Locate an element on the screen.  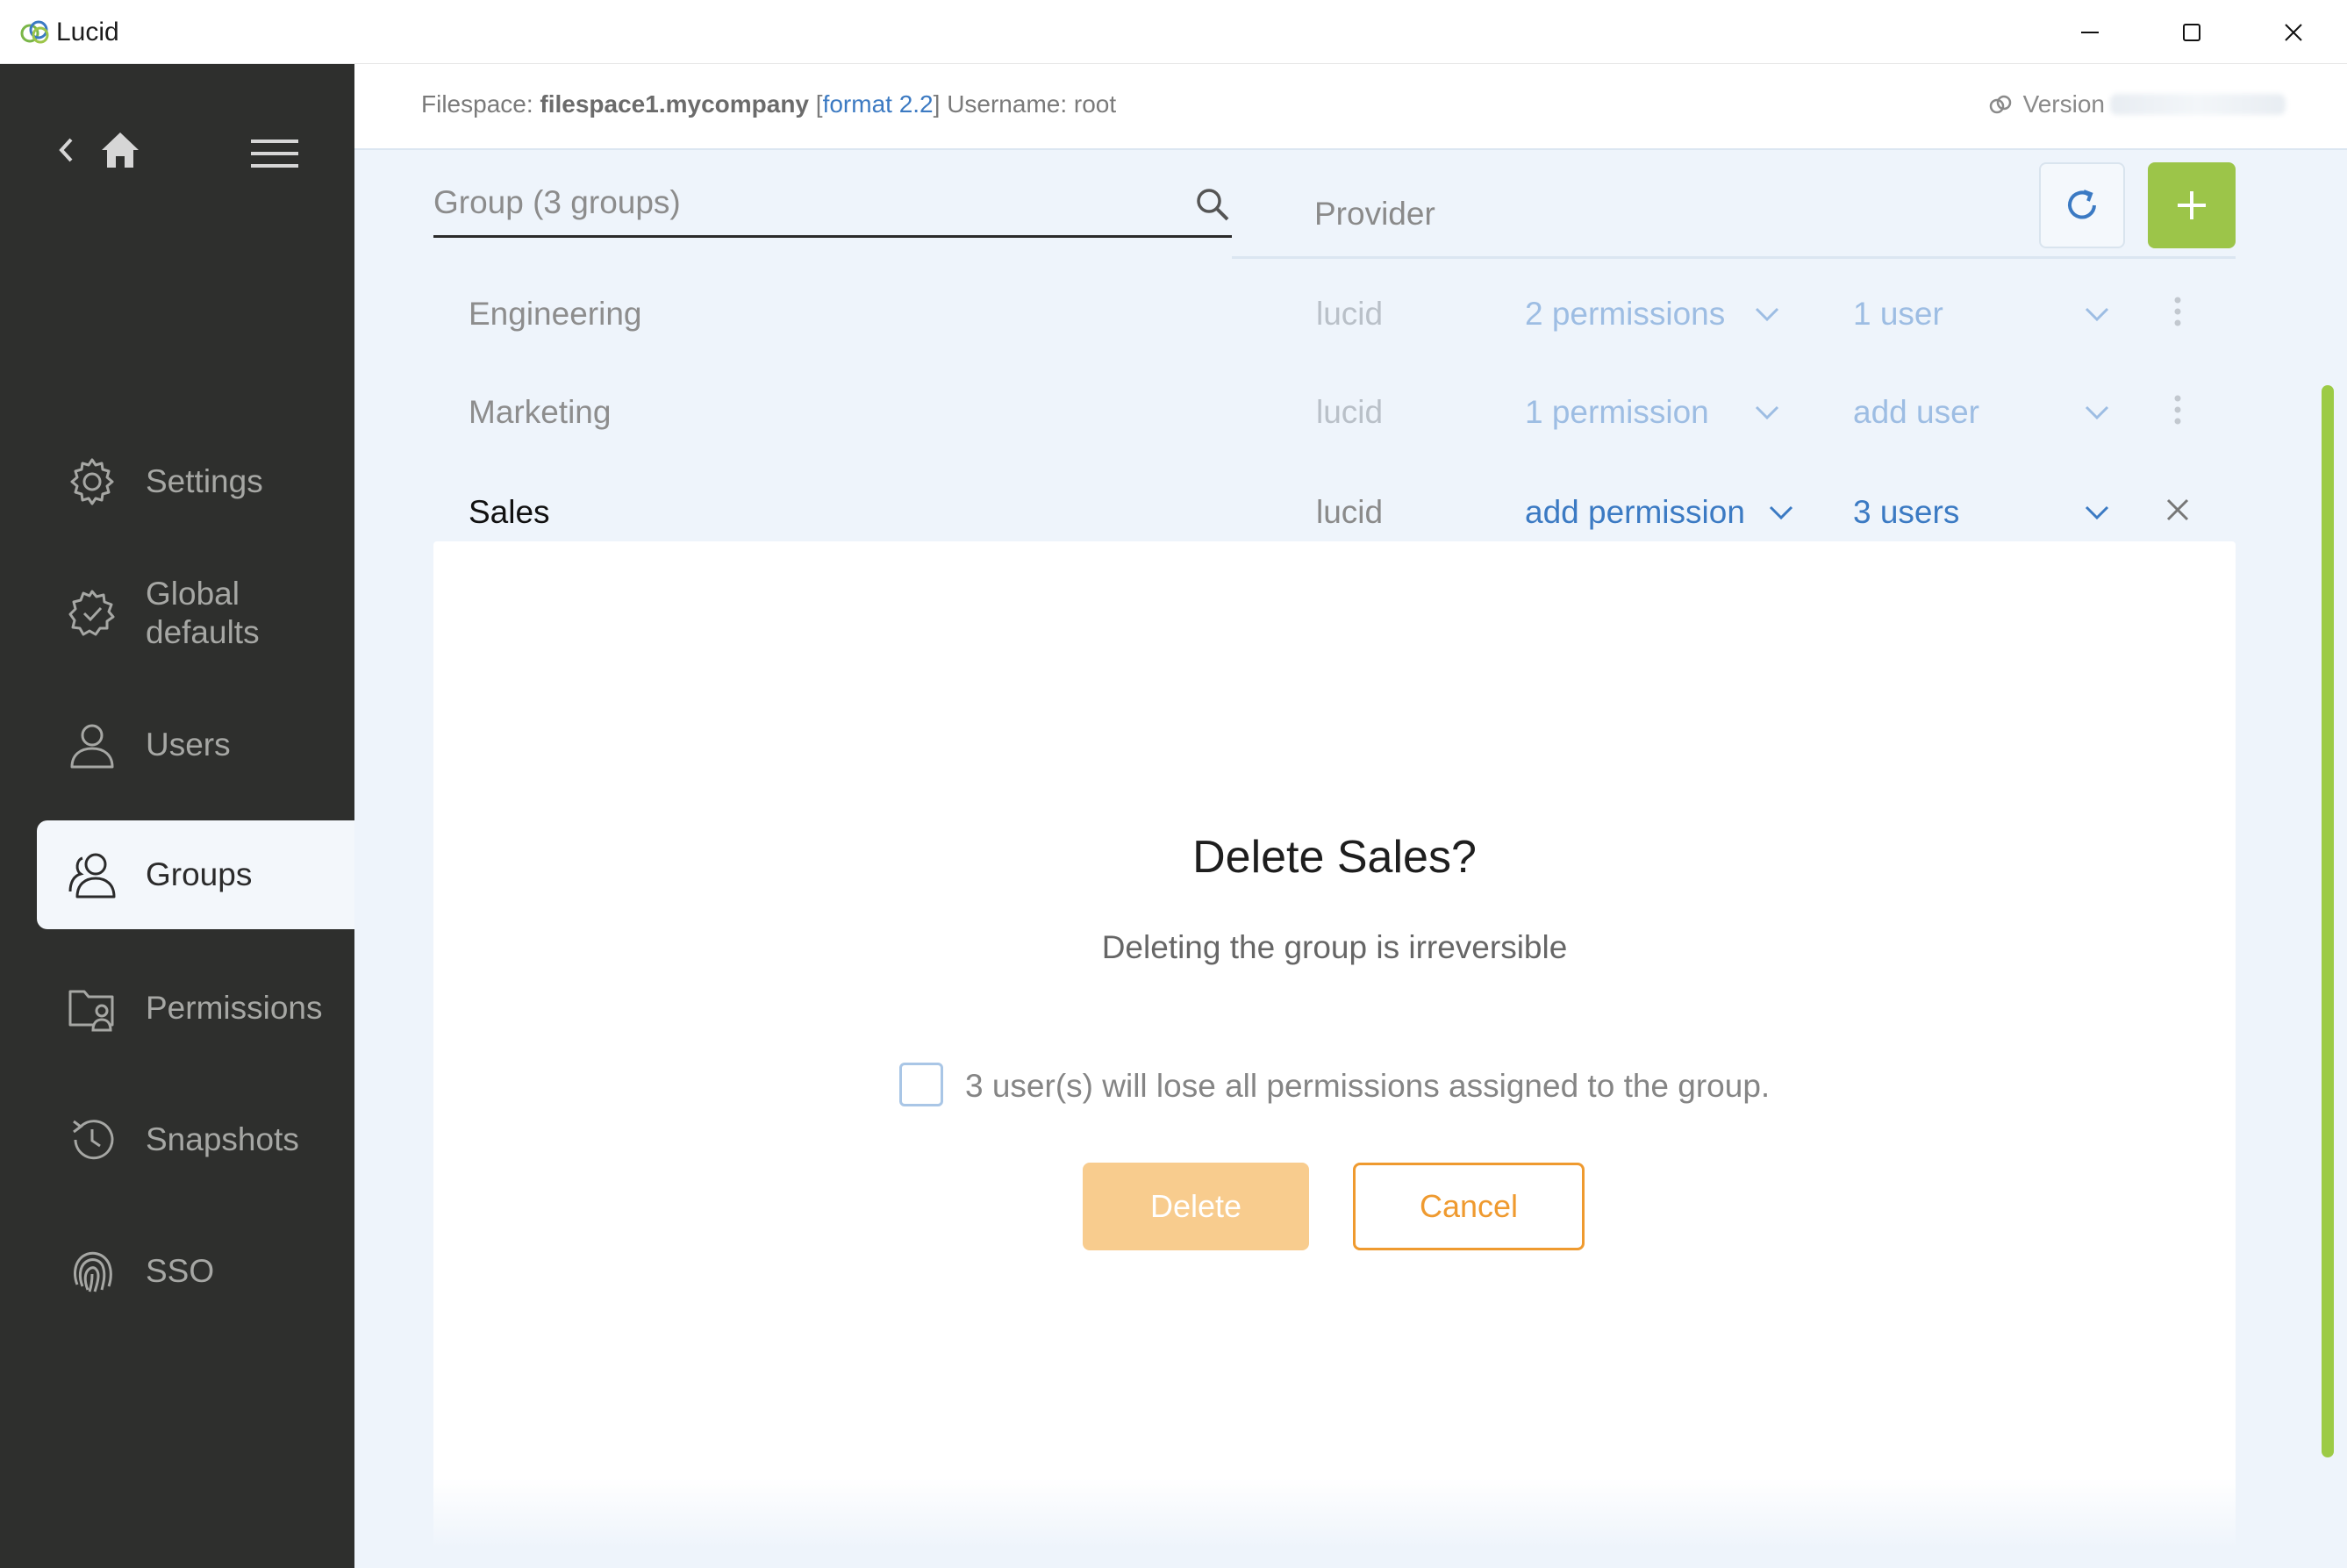
maximize-button is located at coordinates (2192, 32).